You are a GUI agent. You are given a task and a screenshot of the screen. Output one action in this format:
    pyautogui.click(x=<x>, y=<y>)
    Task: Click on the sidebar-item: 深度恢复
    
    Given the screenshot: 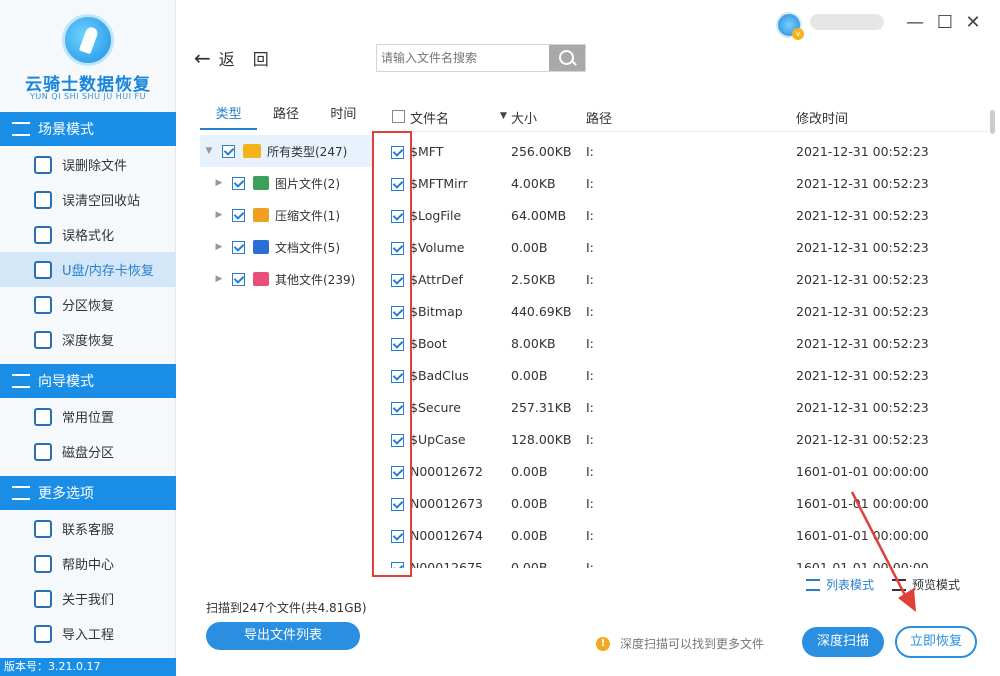 What is the action you would take?
    pyautogui.click(x=88, y=339)
    